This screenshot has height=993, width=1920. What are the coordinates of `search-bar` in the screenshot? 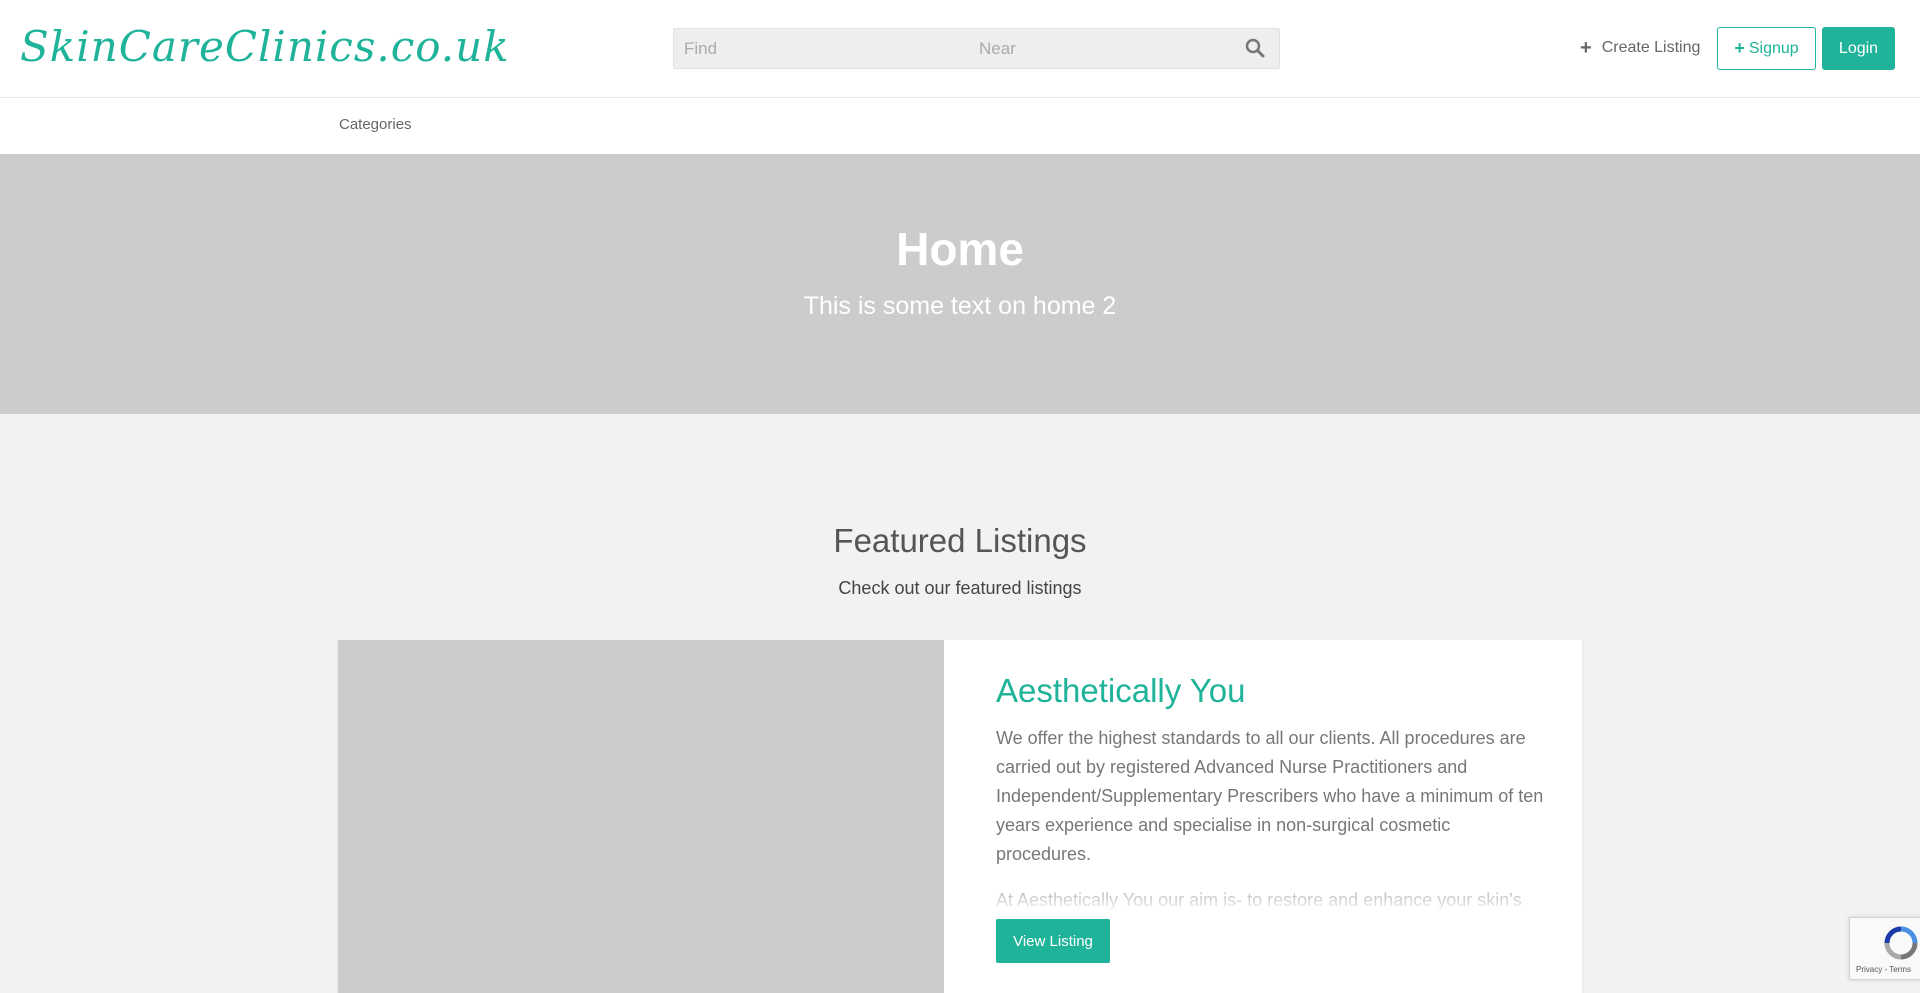 It's located at (976, 48).